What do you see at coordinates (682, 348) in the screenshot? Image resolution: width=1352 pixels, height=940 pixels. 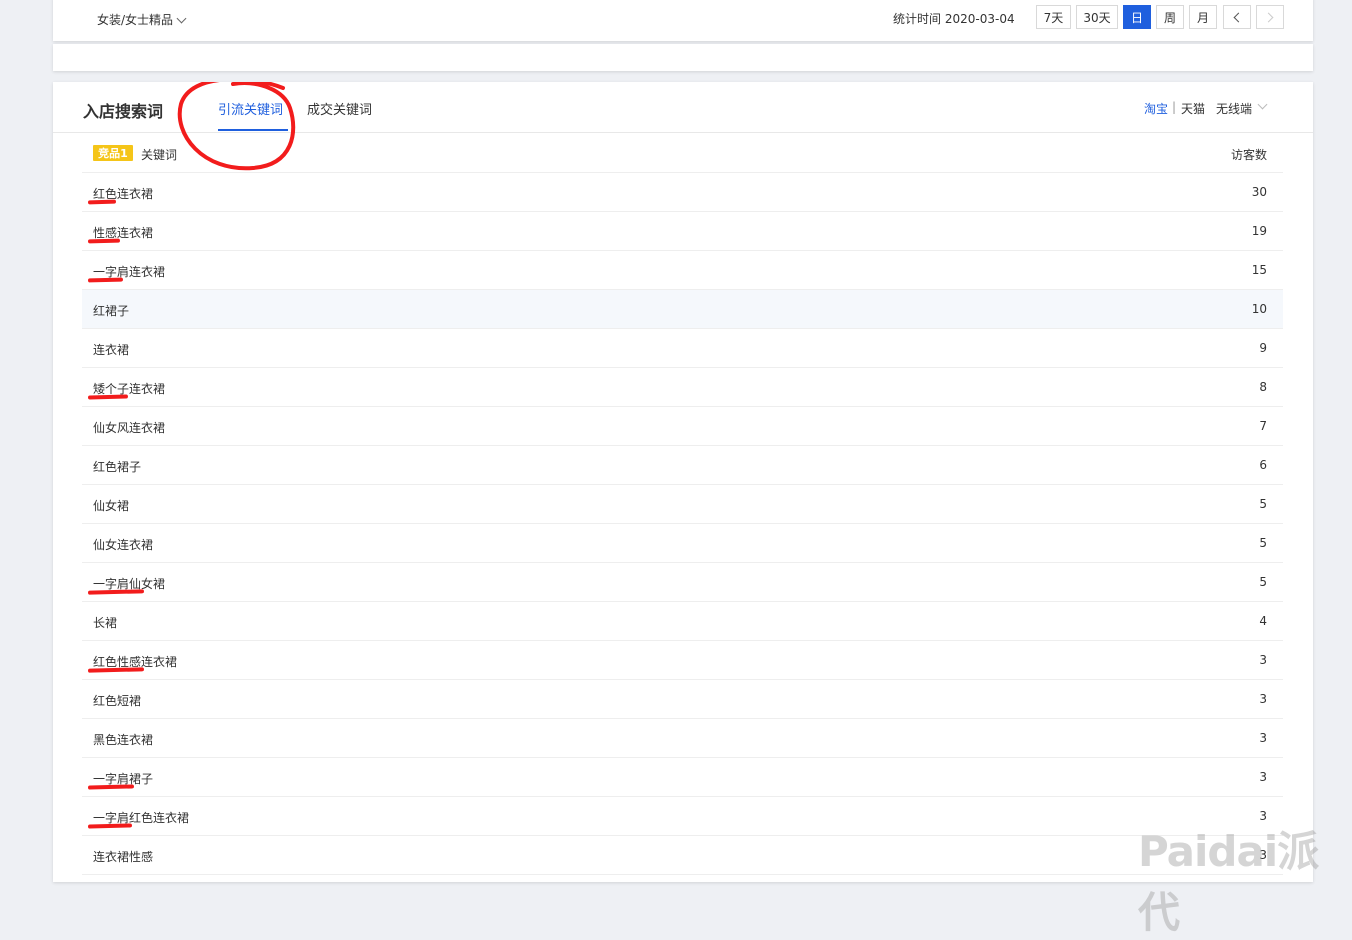 I see `table-row: 连衣裙 9` at bounding box center [682, 348].